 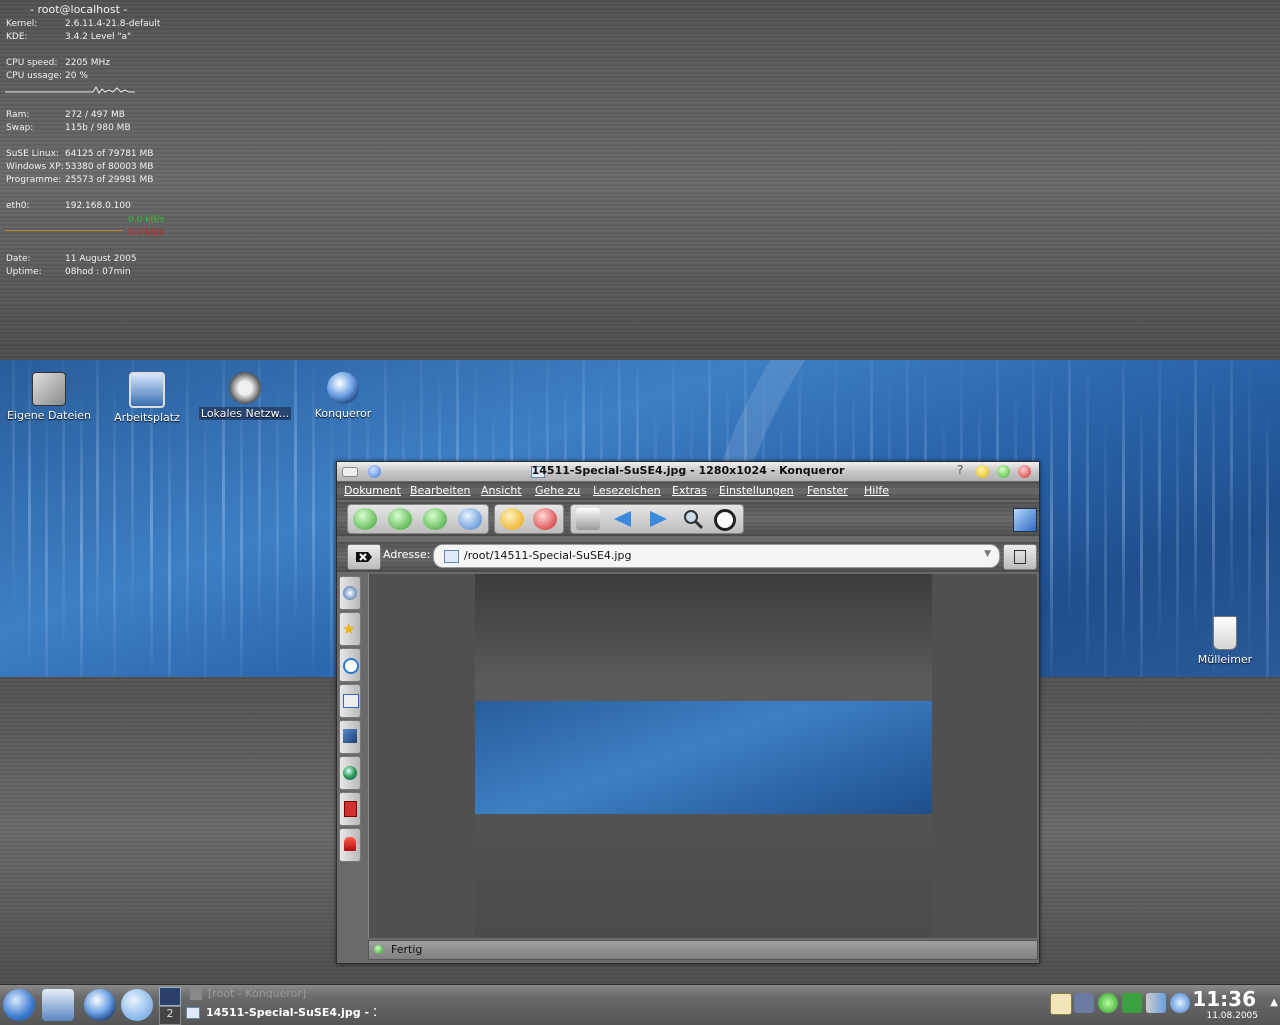 What do you see at coordinates (64, 230) in the screenshot?
I see `net-graph` at bounding box center [64, 230].